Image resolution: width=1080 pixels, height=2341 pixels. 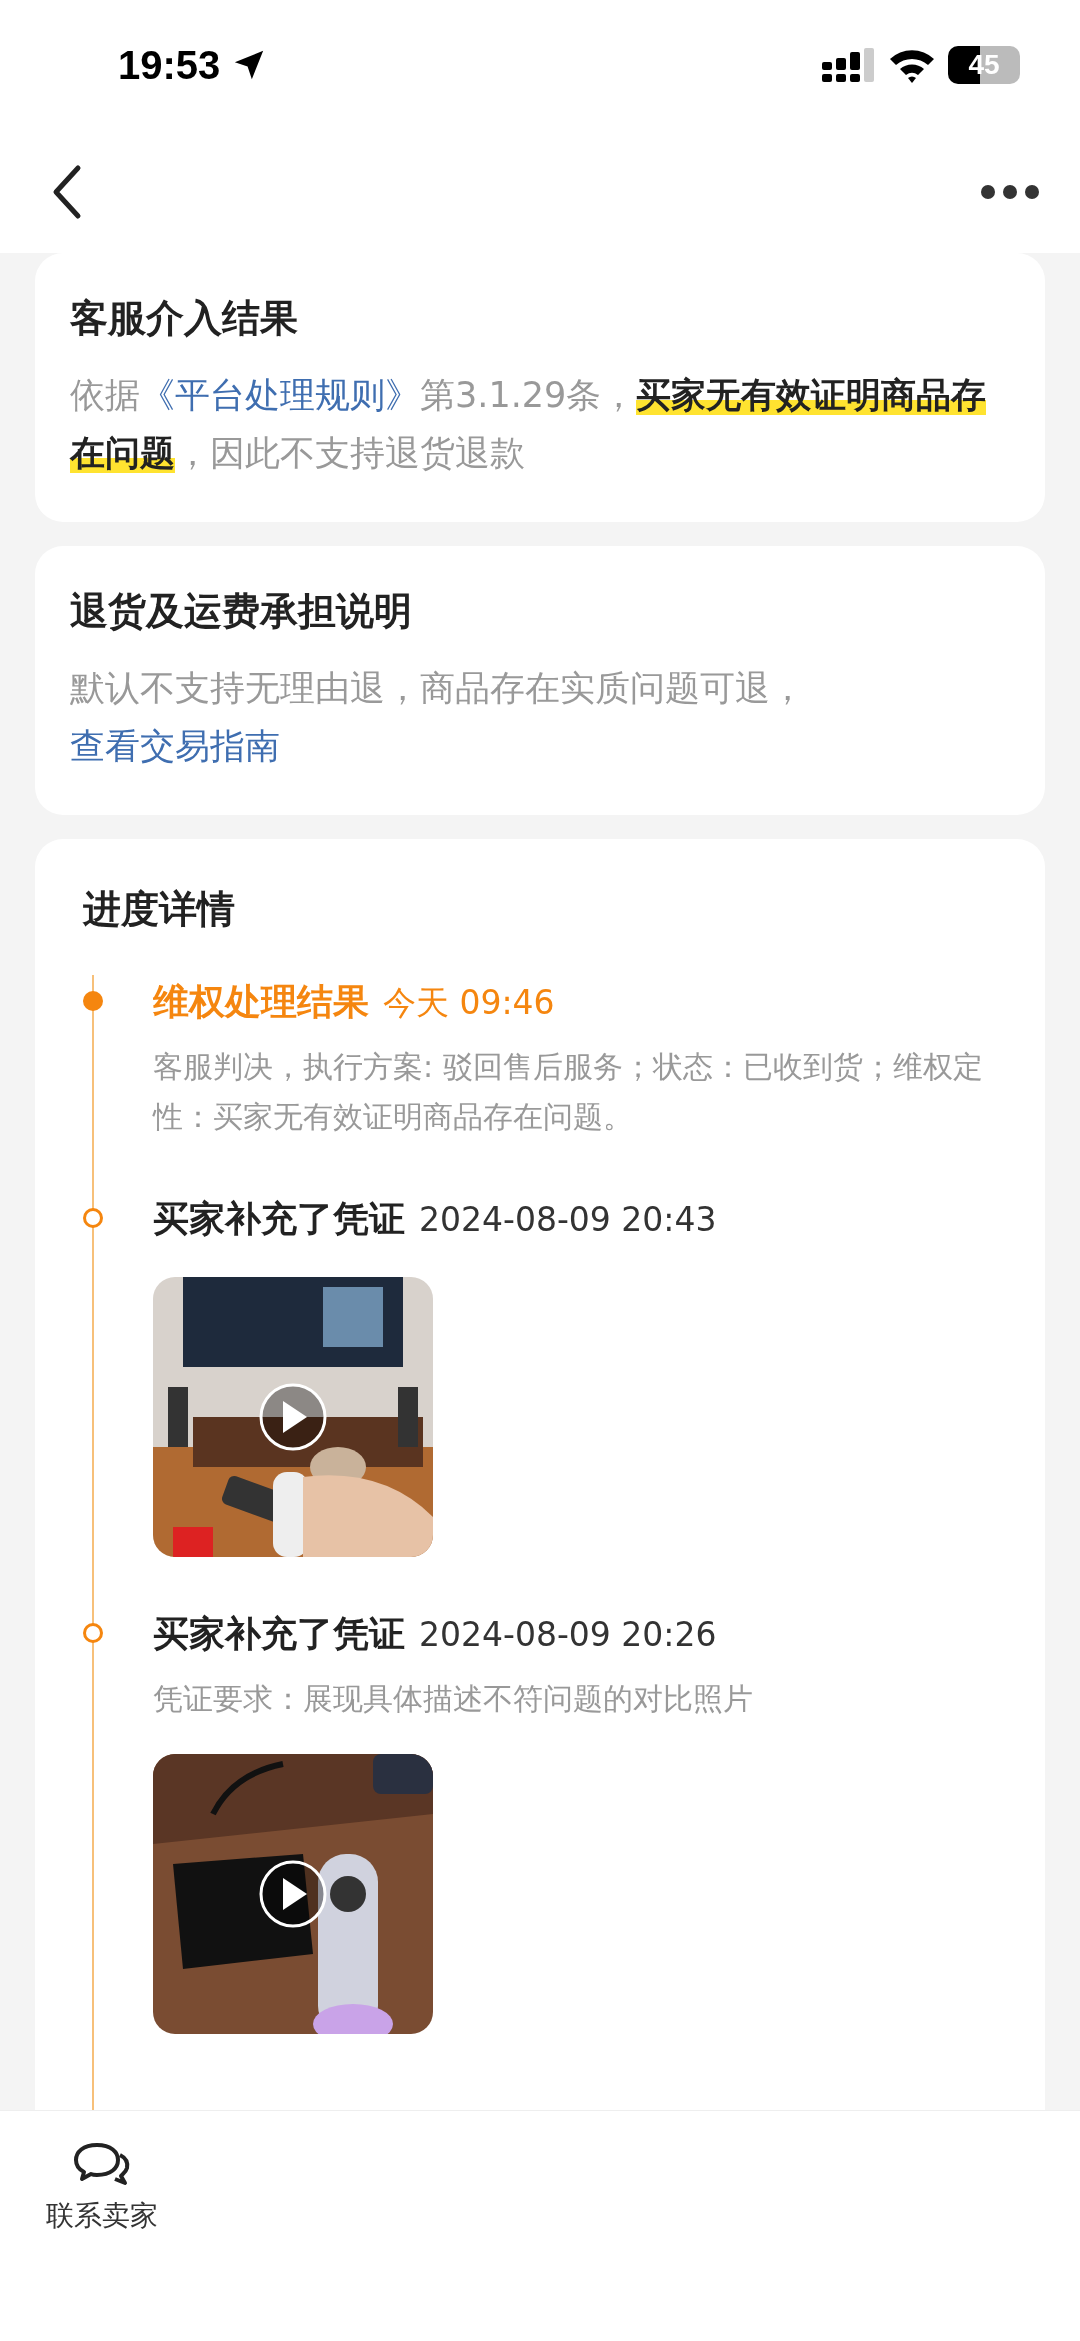 What do you see at coordinates (568, 1220) in the screenshot?
I see `event-time: 2024-08-09 20:43` at bounding box center [568, 1220].